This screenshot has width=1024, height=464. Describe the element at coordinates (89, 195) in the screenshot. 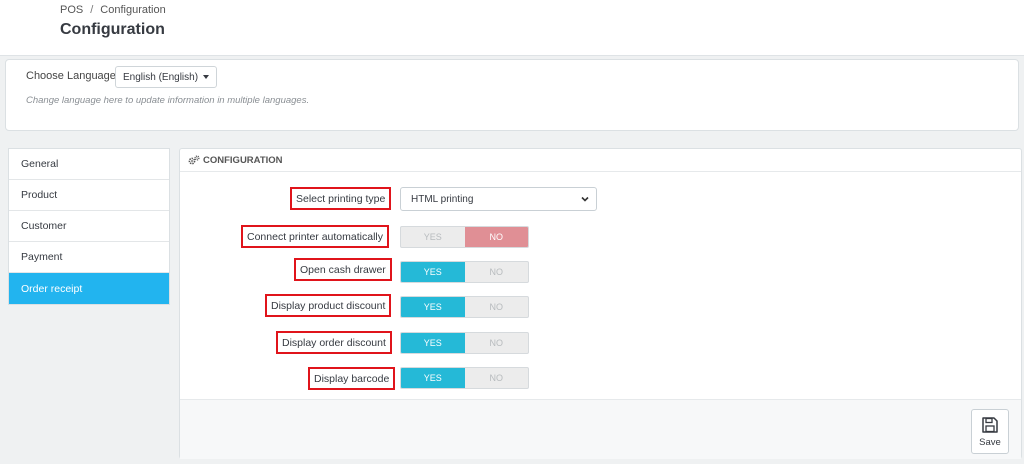

I see `tab-product: Product` at that location.